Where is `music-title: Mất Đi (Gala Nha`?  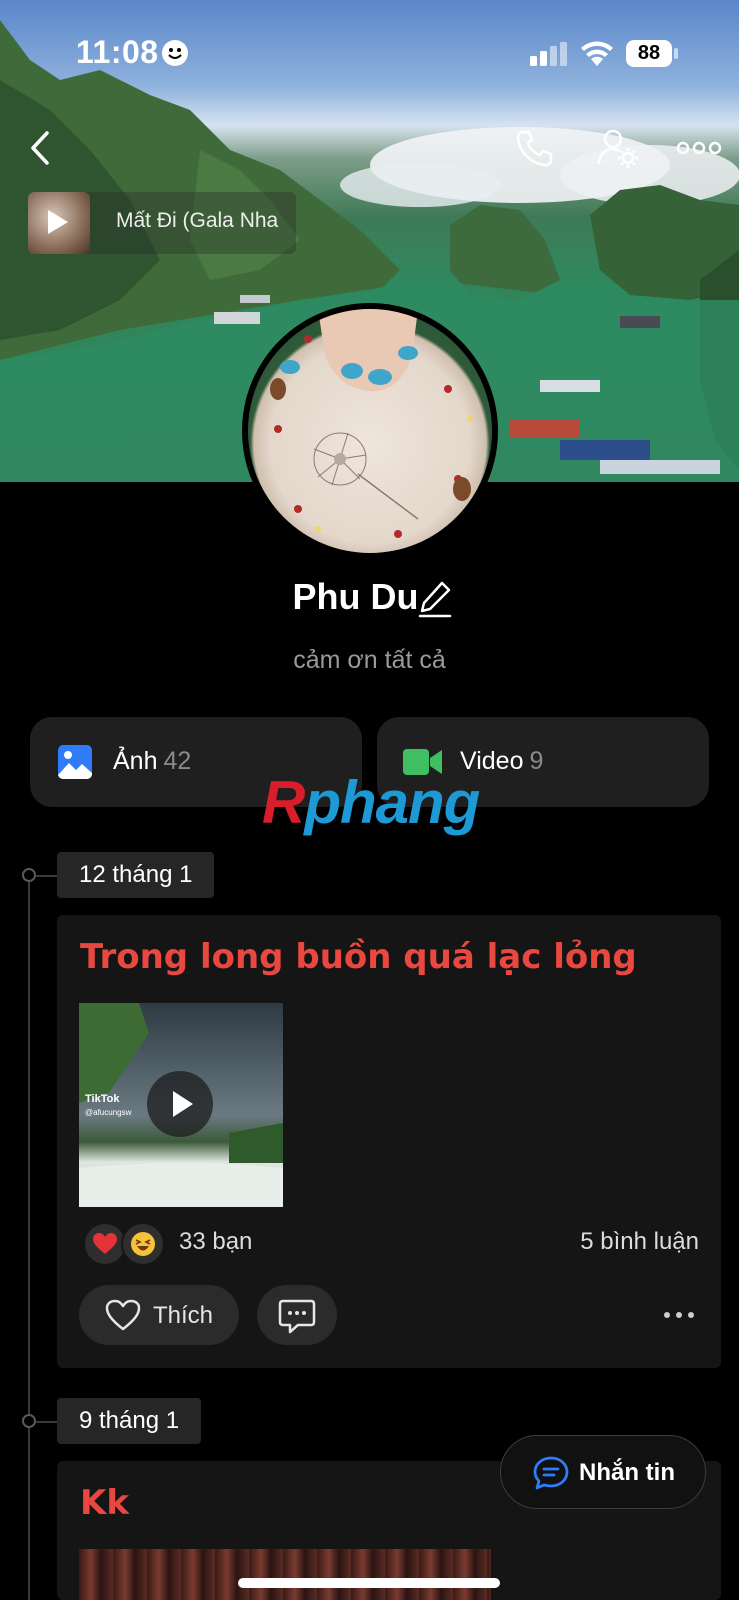 music-title: Mất Đi (Gala Nha is located at coordinates (197, 220).